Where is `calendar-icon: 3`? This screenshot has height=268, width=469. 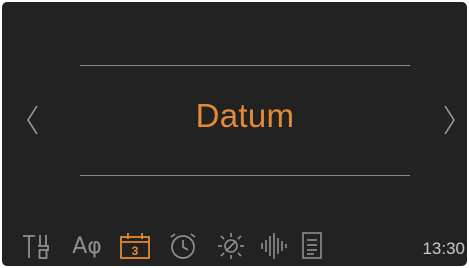 calendar-icon: 3 is located at coordinates (135, 246).